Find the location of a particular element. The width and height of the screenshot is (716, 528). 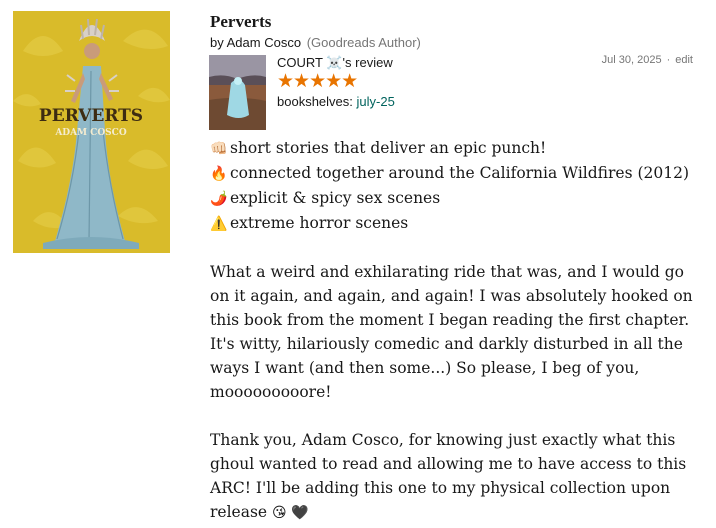

bookshelves: bookshelves: july-25 is located at coordinates (336, 101).